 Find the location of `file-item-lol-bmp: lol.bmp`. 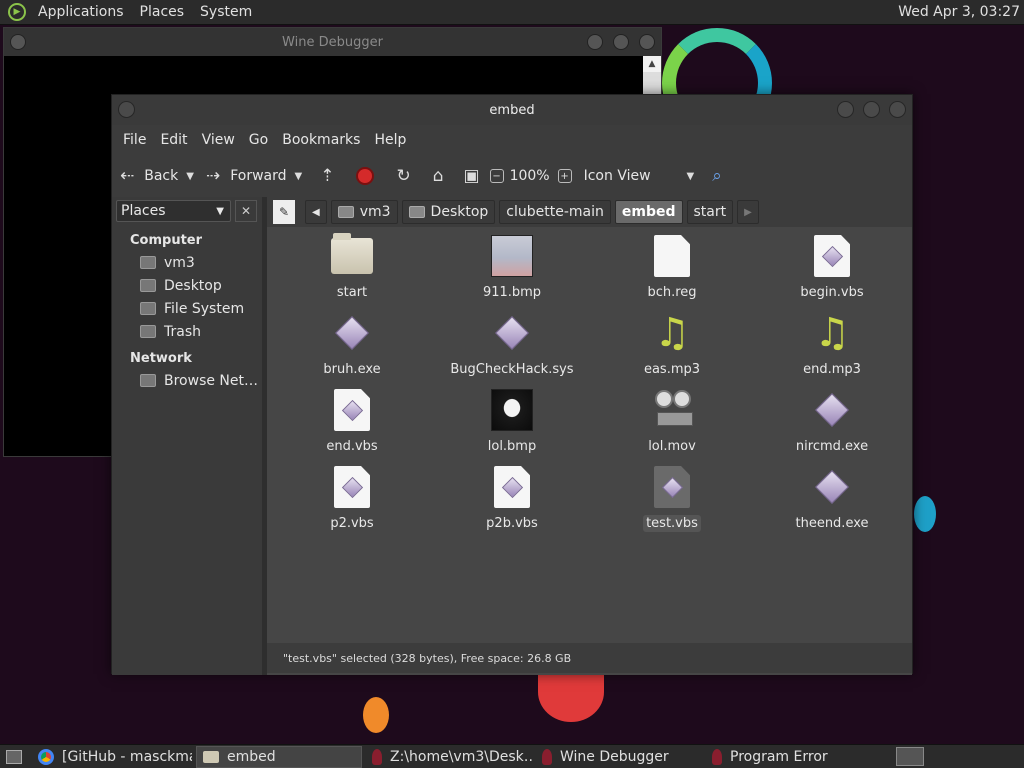

file-item-lol-bmp: lol.bmp is located at coordinates (512, 427).